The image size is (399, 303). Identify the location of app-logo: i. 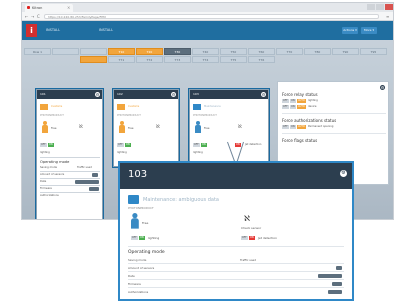
(31, 30).